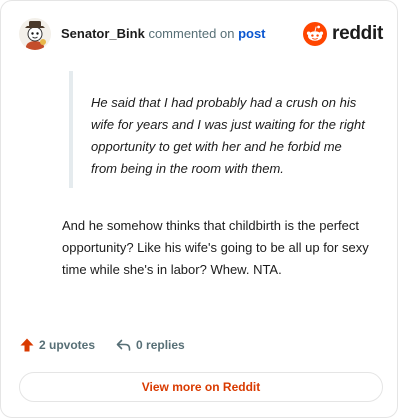 This screenshot has width=400, height=420. I want to click on username: Senator_Bink, so click(103, 33).